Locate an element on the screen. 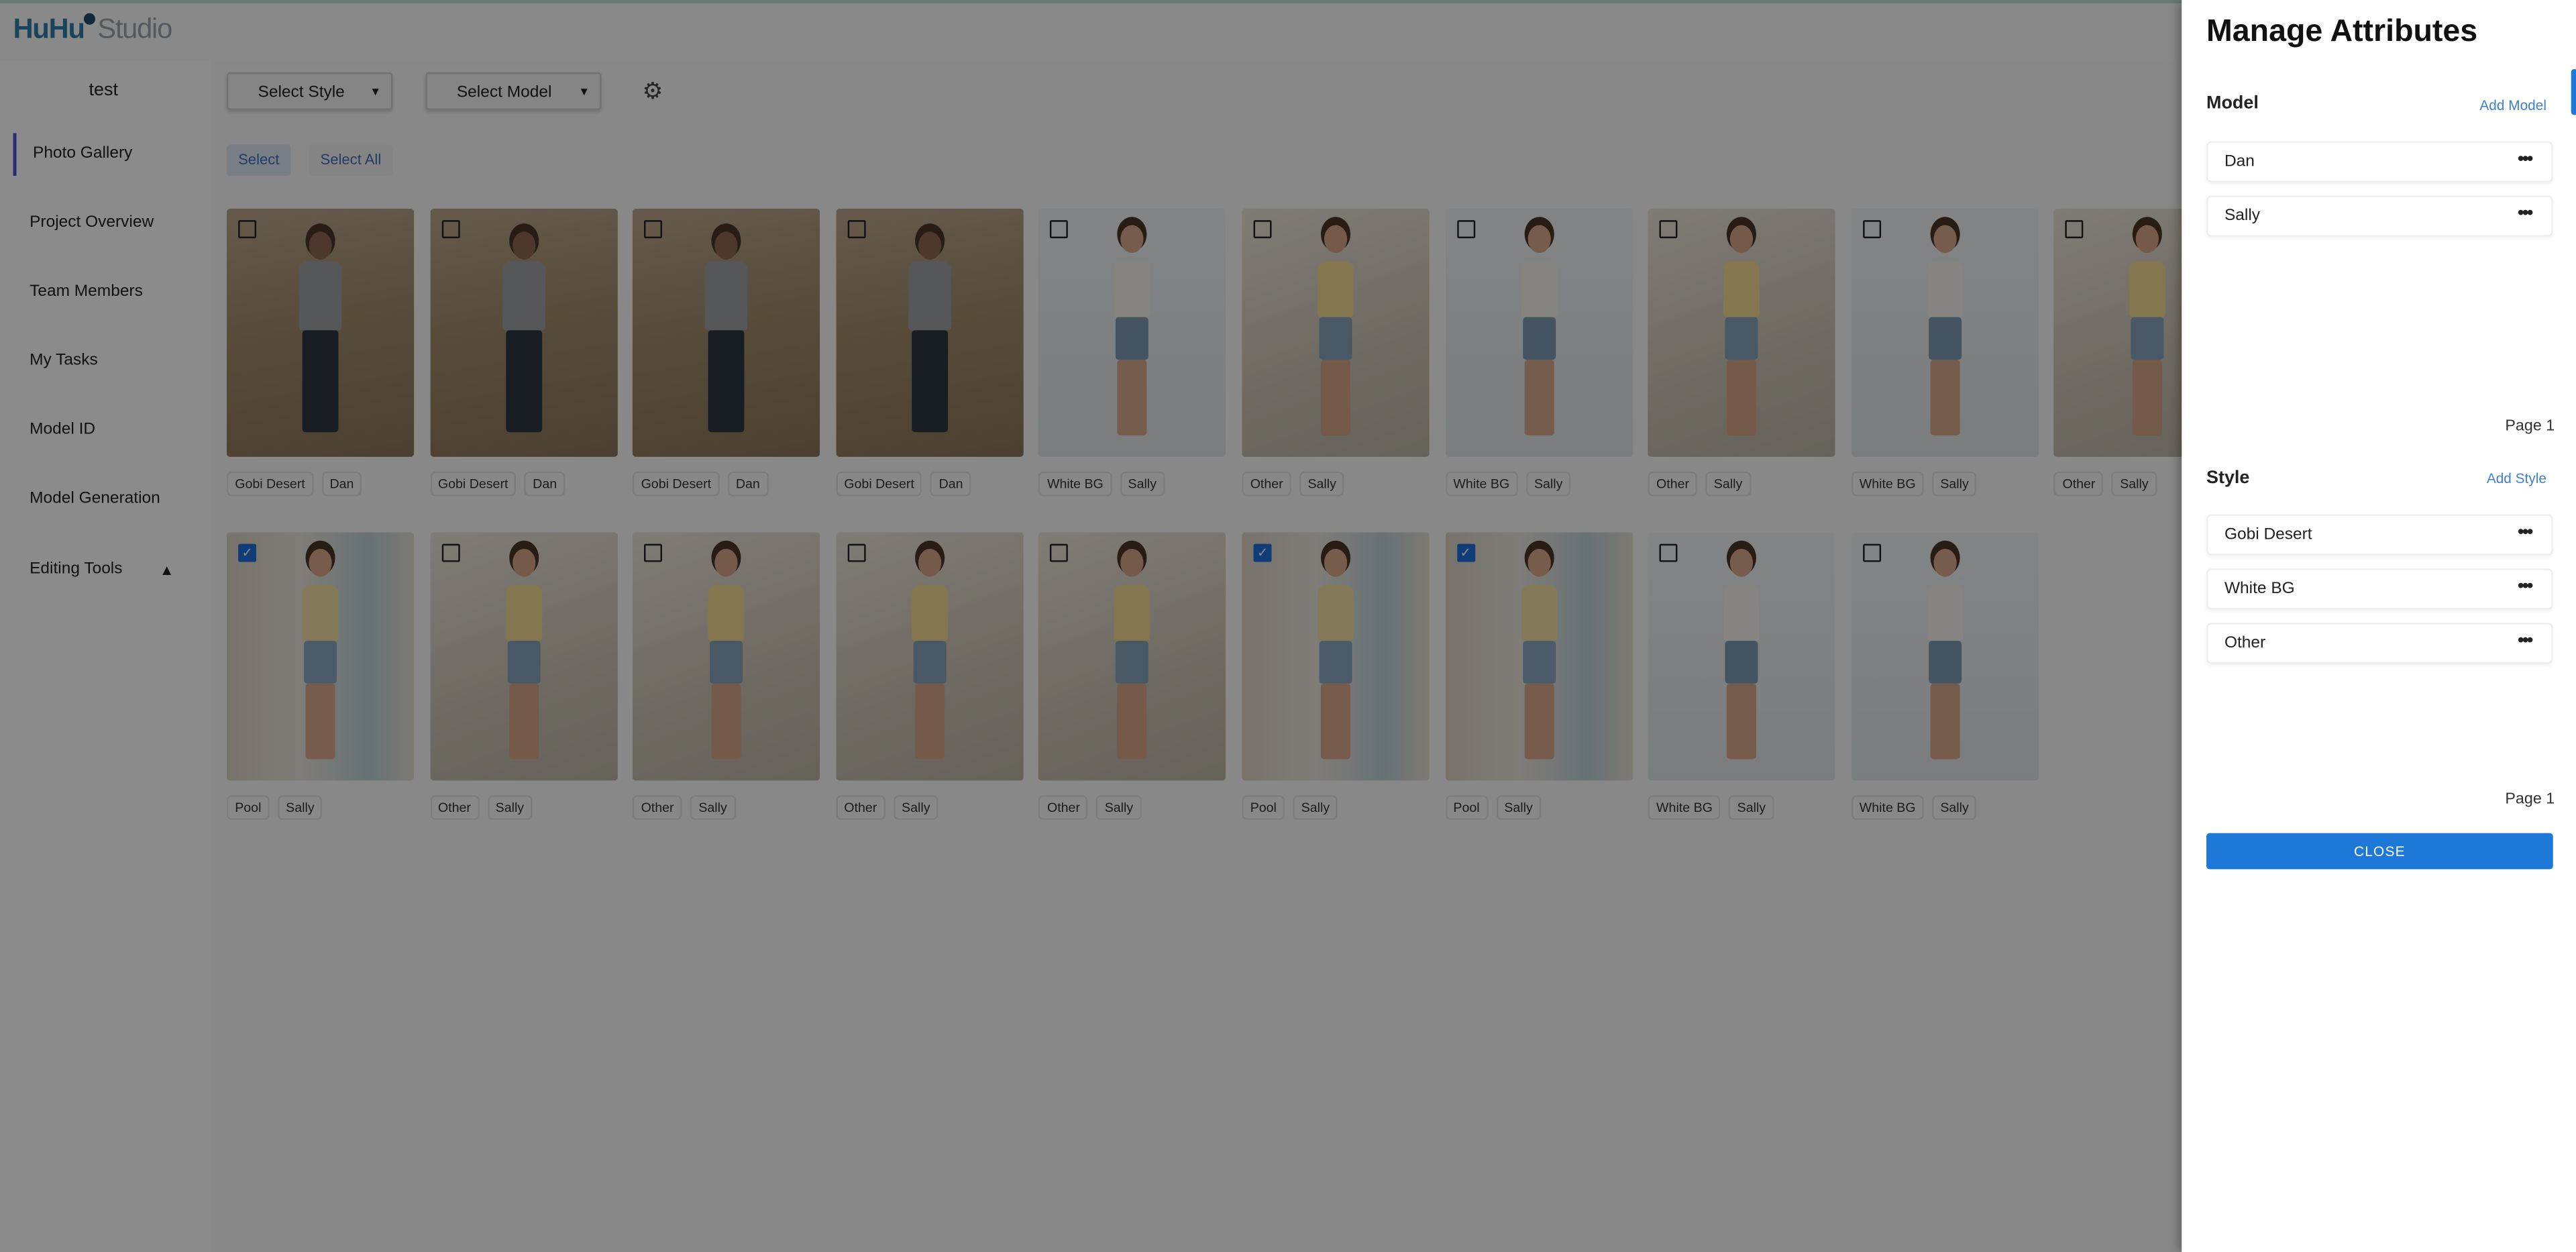 This screenshot has height=1252, width=2576. add-style-link: Add Style is located at coordinates (2516, 478).